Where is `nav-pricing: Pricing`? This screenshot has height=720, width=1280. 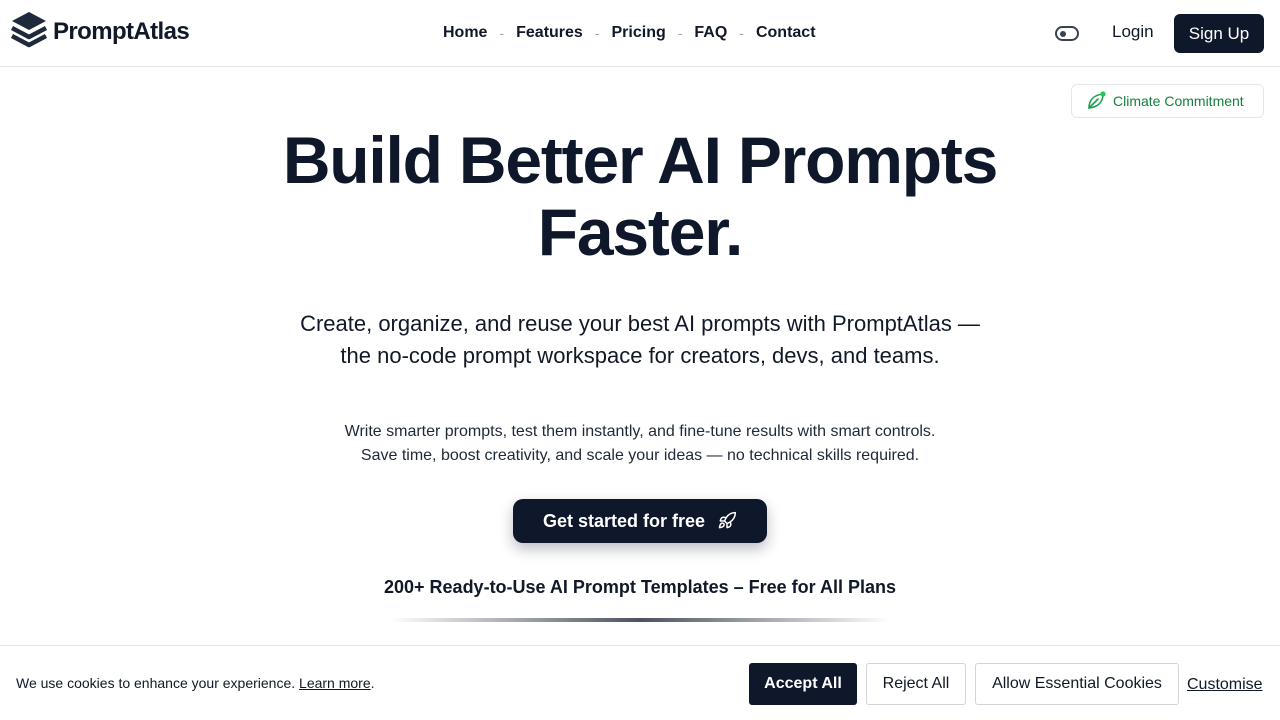 nav-pricing: Pricing is located at coordinates (639, 33).